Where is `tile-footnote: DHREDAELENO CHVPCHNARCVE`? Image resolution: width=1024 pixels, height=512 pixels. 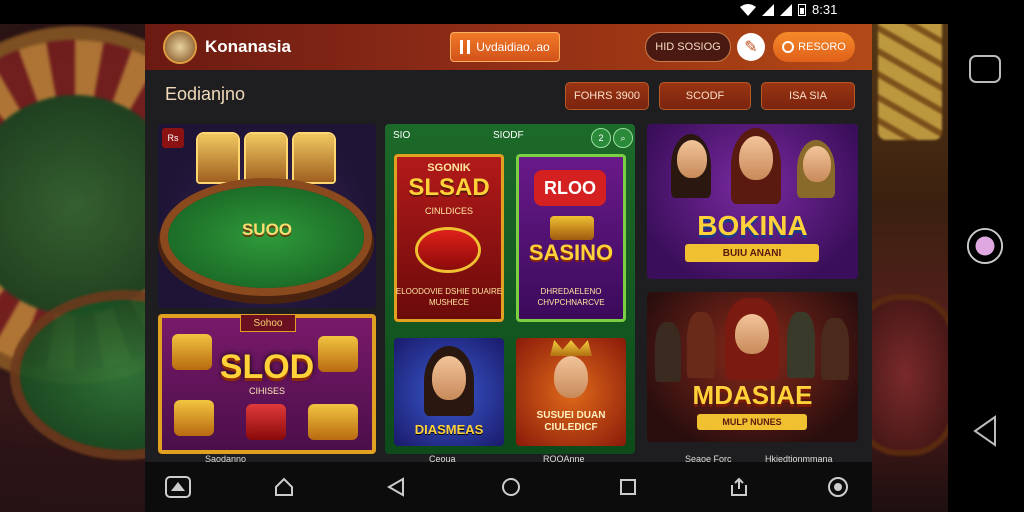
tile-footnote: DHREDAELENO CHVPCHNARCVE is located at coordinates (571, 297).